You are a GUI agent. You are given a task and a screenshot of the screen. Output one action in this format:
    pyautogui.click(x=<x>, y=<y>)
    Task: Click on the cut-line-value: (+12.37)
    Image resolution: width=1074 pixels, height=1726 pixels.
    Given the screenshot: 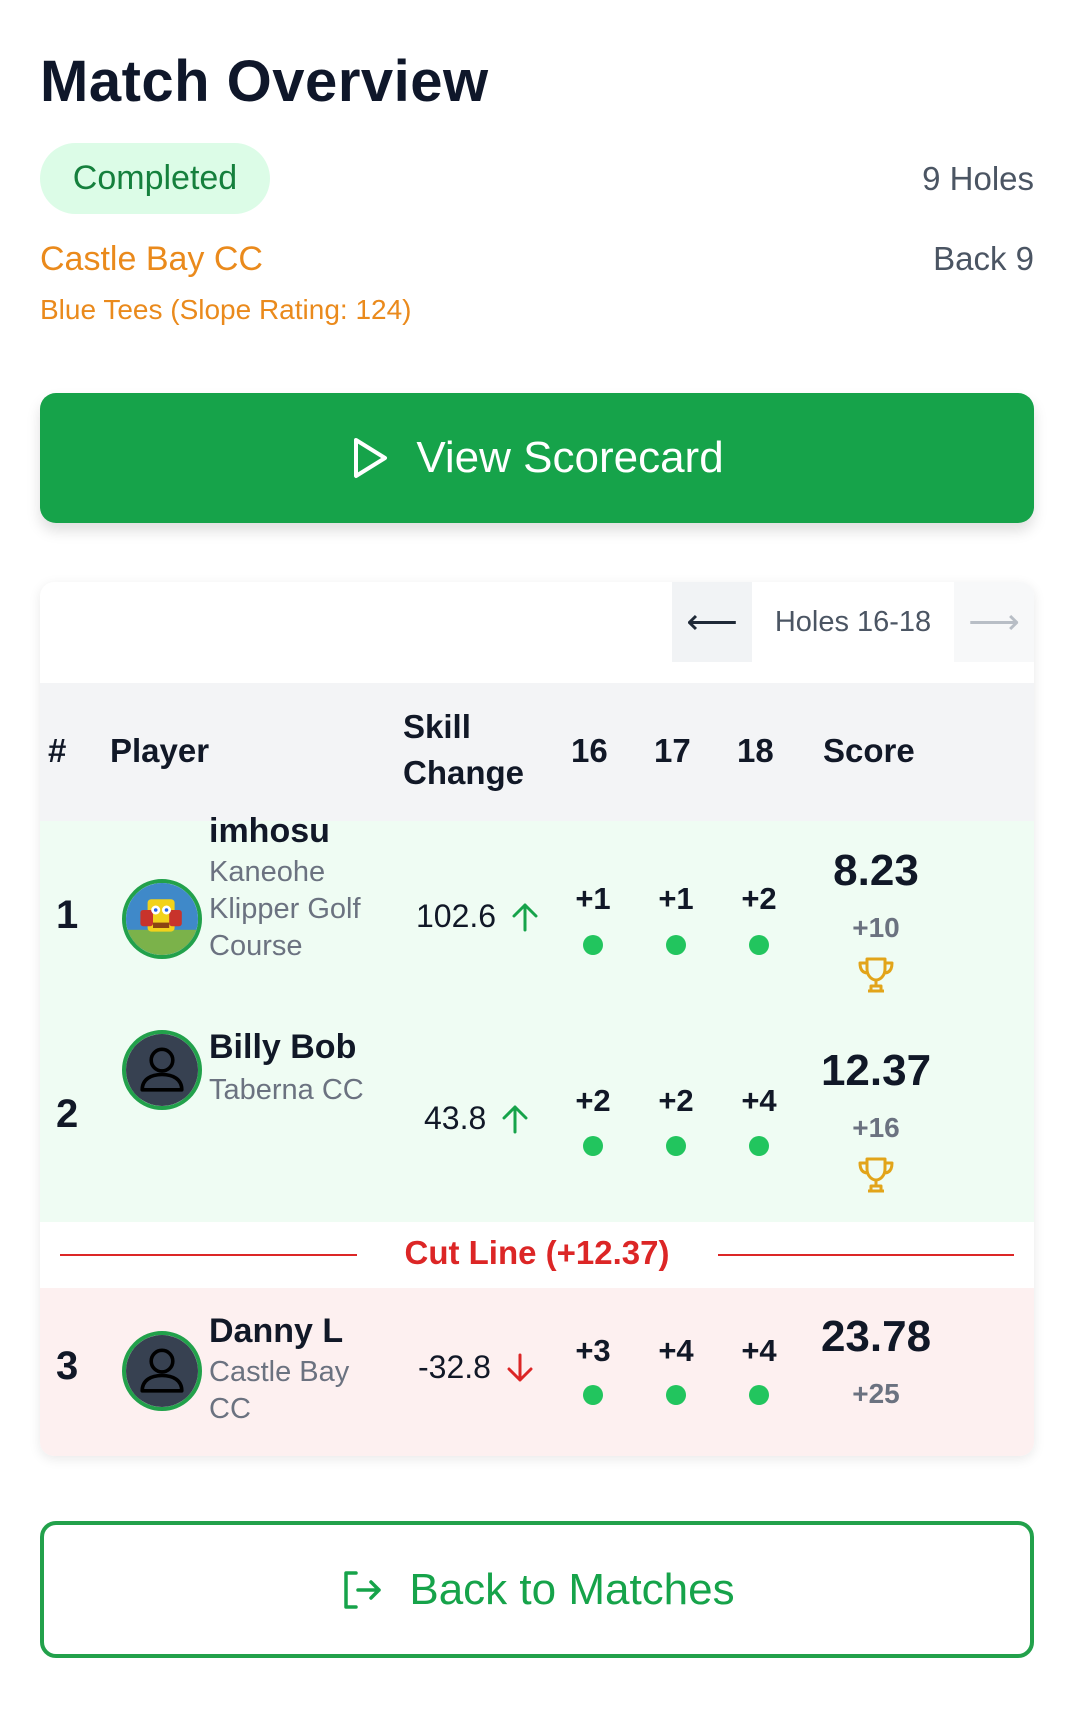 What is the action you would take?
    pyautogui.click(x=607, y=1252)
    